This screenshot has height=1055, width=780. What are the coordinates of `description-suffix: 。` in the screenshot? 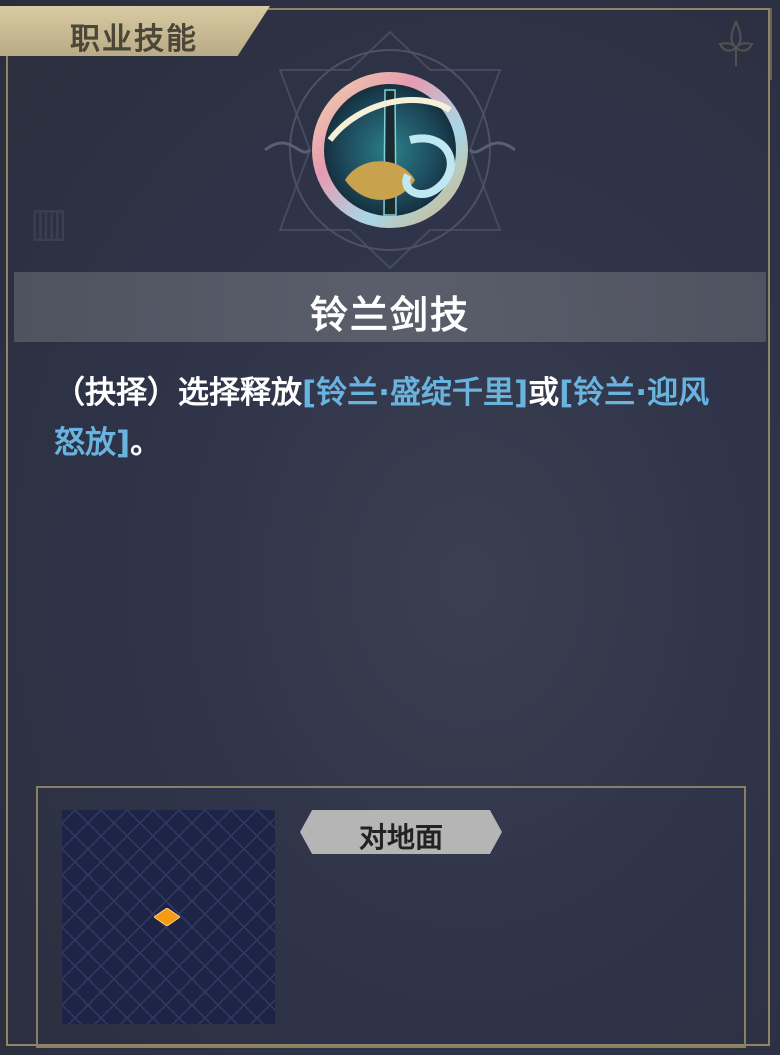 It's located at (146, 443).